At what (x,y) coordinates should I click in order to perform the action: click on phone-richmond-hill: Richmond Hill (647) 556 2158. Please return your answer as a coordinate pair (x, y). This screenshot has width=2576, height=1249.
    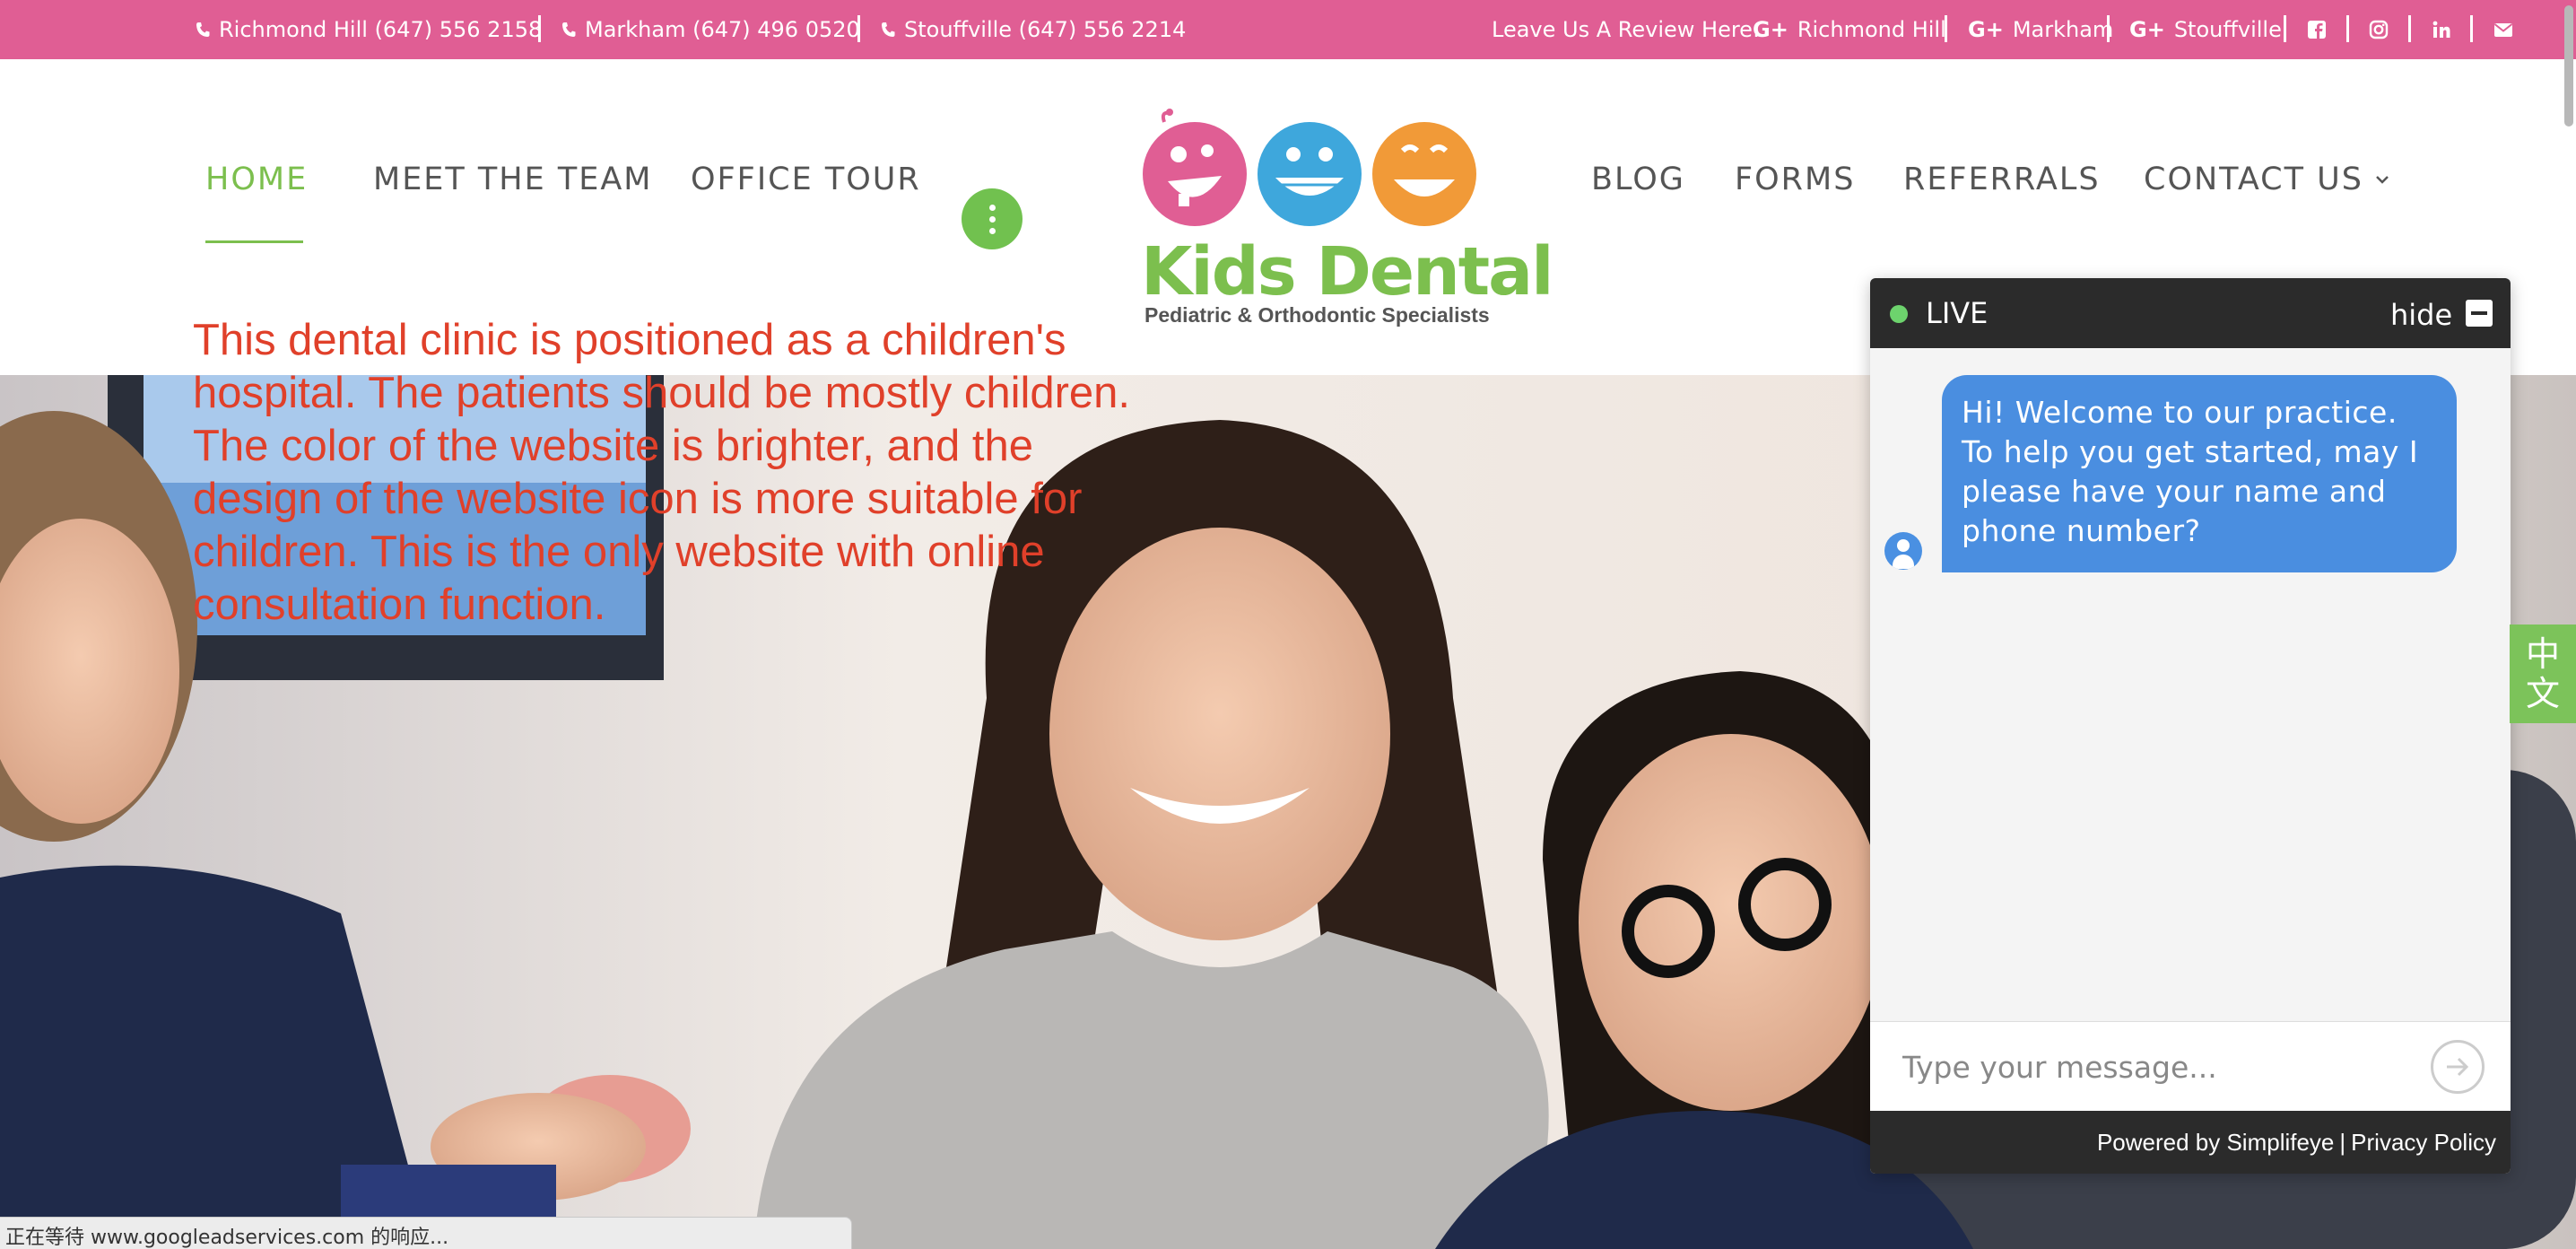
    Looking at the image, I should click on (369, 30).